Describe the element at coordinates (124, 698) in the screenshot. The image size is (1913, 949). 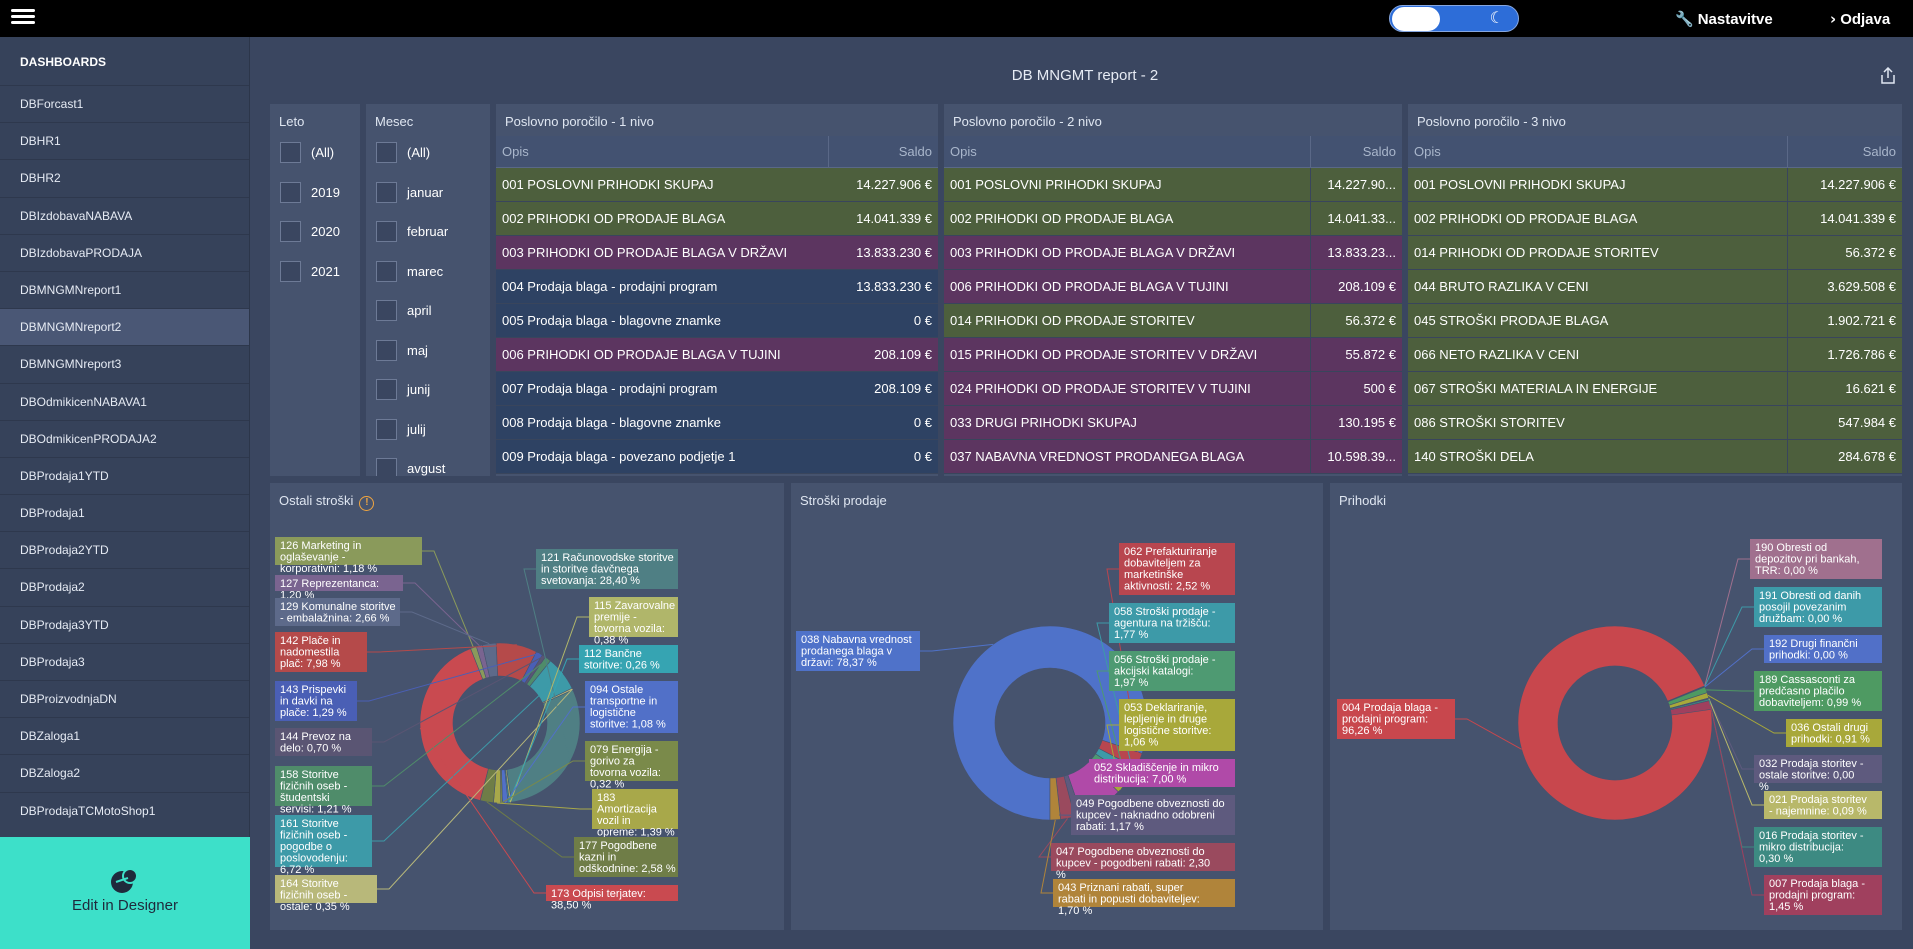
I see `sidebar-item: DBProizvodnjaDN` at that location.